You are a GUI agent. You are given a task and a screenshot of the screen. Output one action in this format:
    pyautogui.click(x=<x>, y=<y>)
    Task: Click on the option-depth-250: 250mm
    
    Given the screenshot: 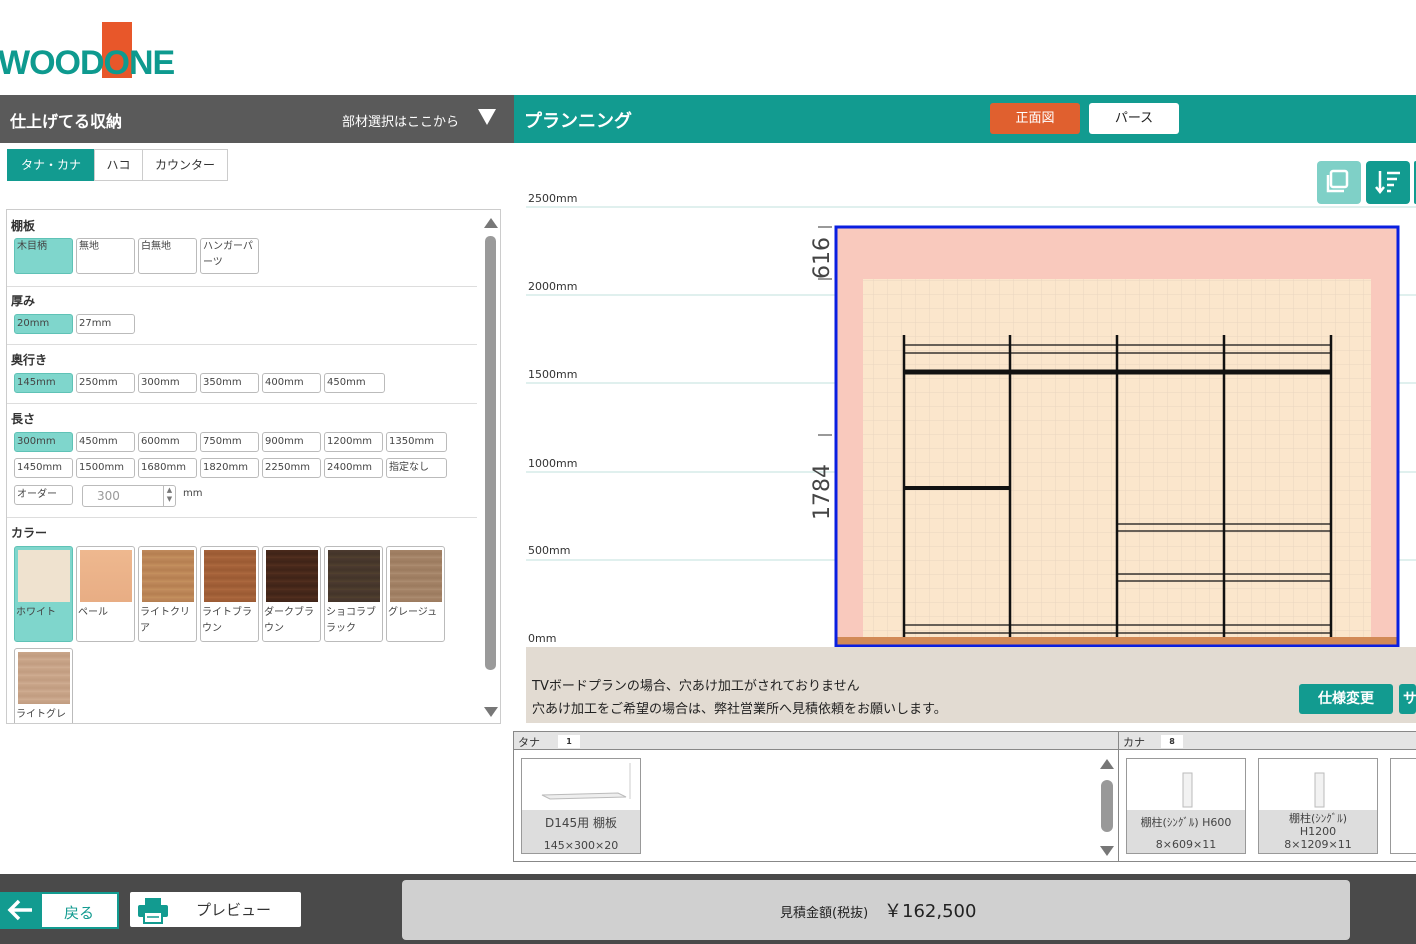 What is the action you would take?
    pyautogui.click(x=105, y=383)
    